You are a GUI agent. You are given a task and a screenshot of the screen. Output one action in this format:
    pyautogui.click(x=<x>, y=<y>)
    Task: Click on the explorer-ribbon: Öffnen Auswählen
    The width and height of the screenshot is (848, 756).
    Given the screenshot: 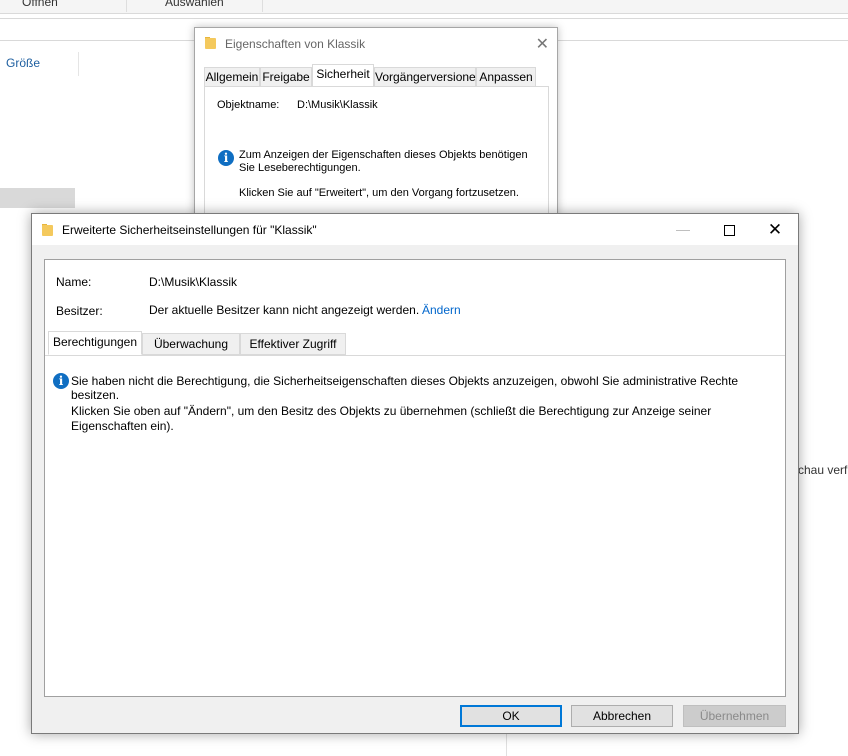 What is the action you would take?
    pyautogui.click(x=424, y=7)
    